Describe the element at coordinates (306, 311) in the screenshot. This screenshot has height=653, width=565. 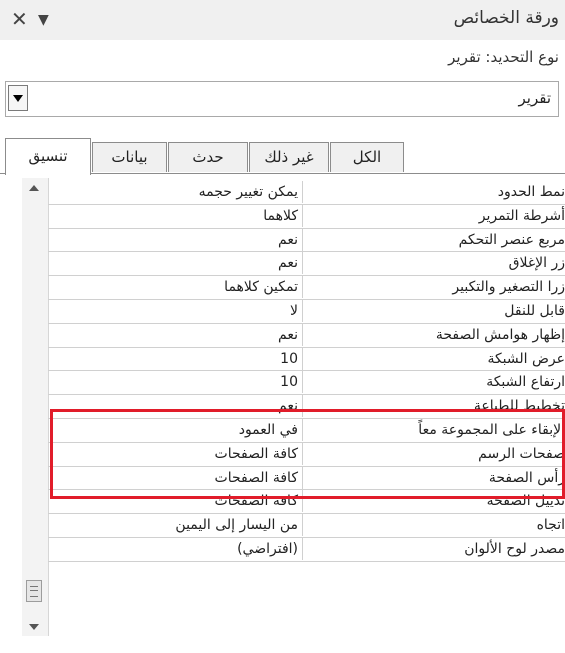
I see `property-row: لا قابل للنقل` at that location.